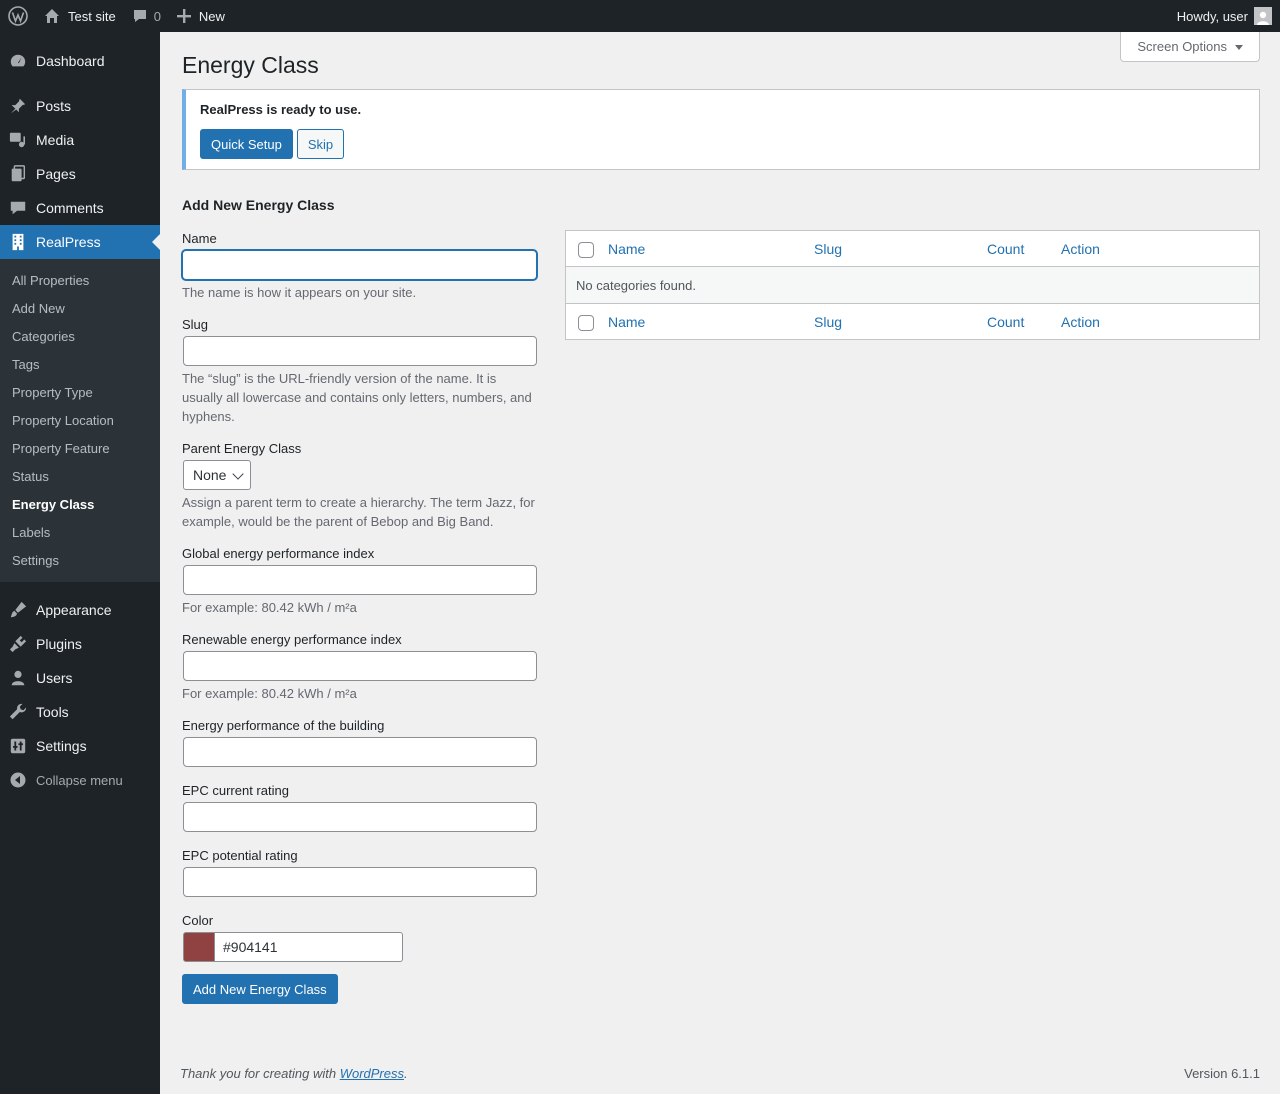  What do you see at coordinates (320, 144) in the screenshot?
I see `skip-button: Skip` at bounding box center [320, 144].